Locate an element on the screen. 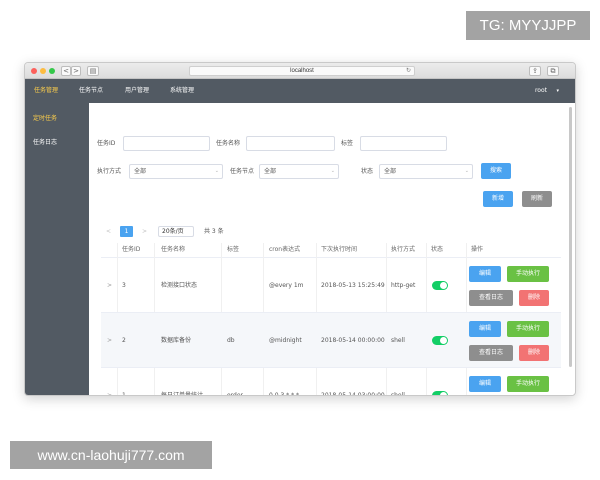 The image size is (600, 480). cell-exec-mode: http-get is located at coordinates (403, 285).